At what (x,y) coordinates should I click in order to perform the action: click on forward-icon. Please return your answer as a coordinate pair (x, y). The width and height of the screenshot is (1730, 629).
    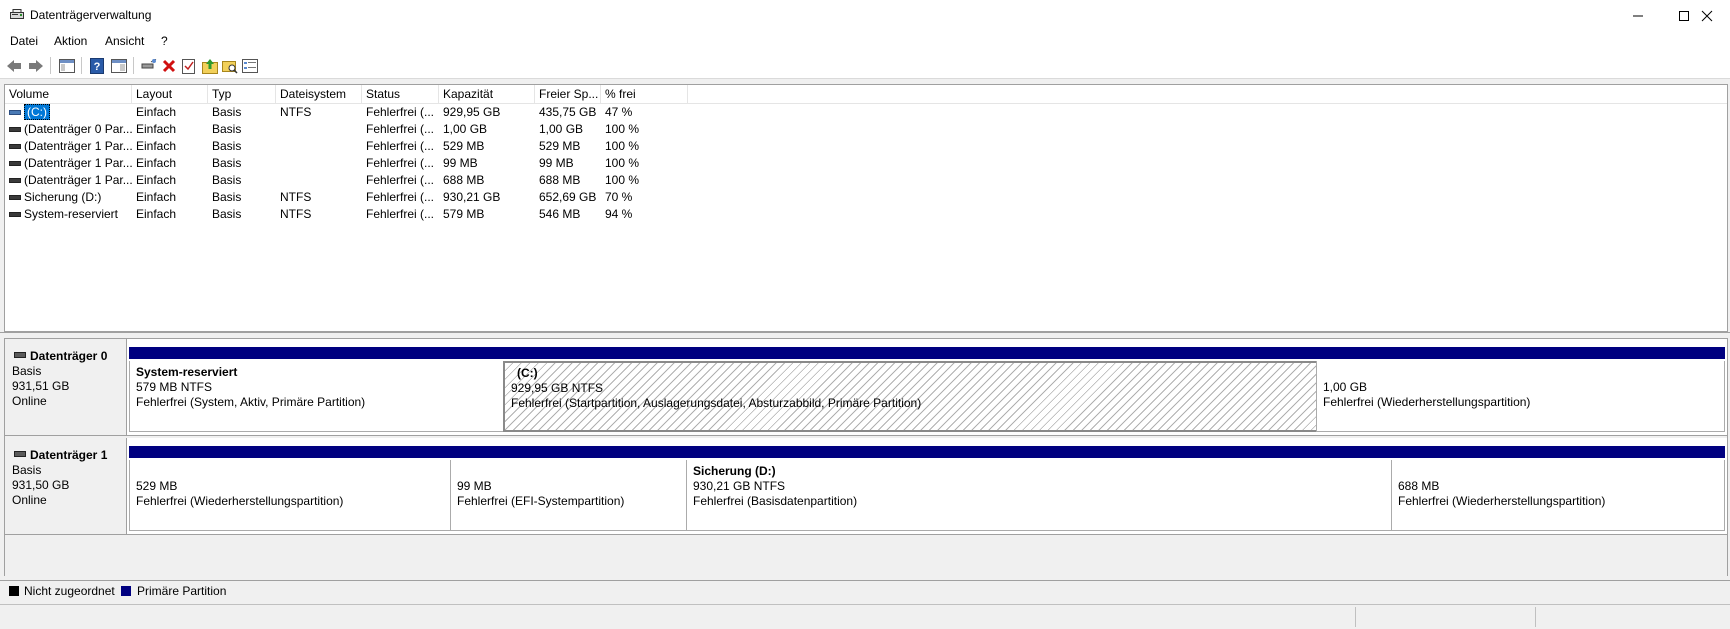
    Looking at the image, I should click on (35, 65).